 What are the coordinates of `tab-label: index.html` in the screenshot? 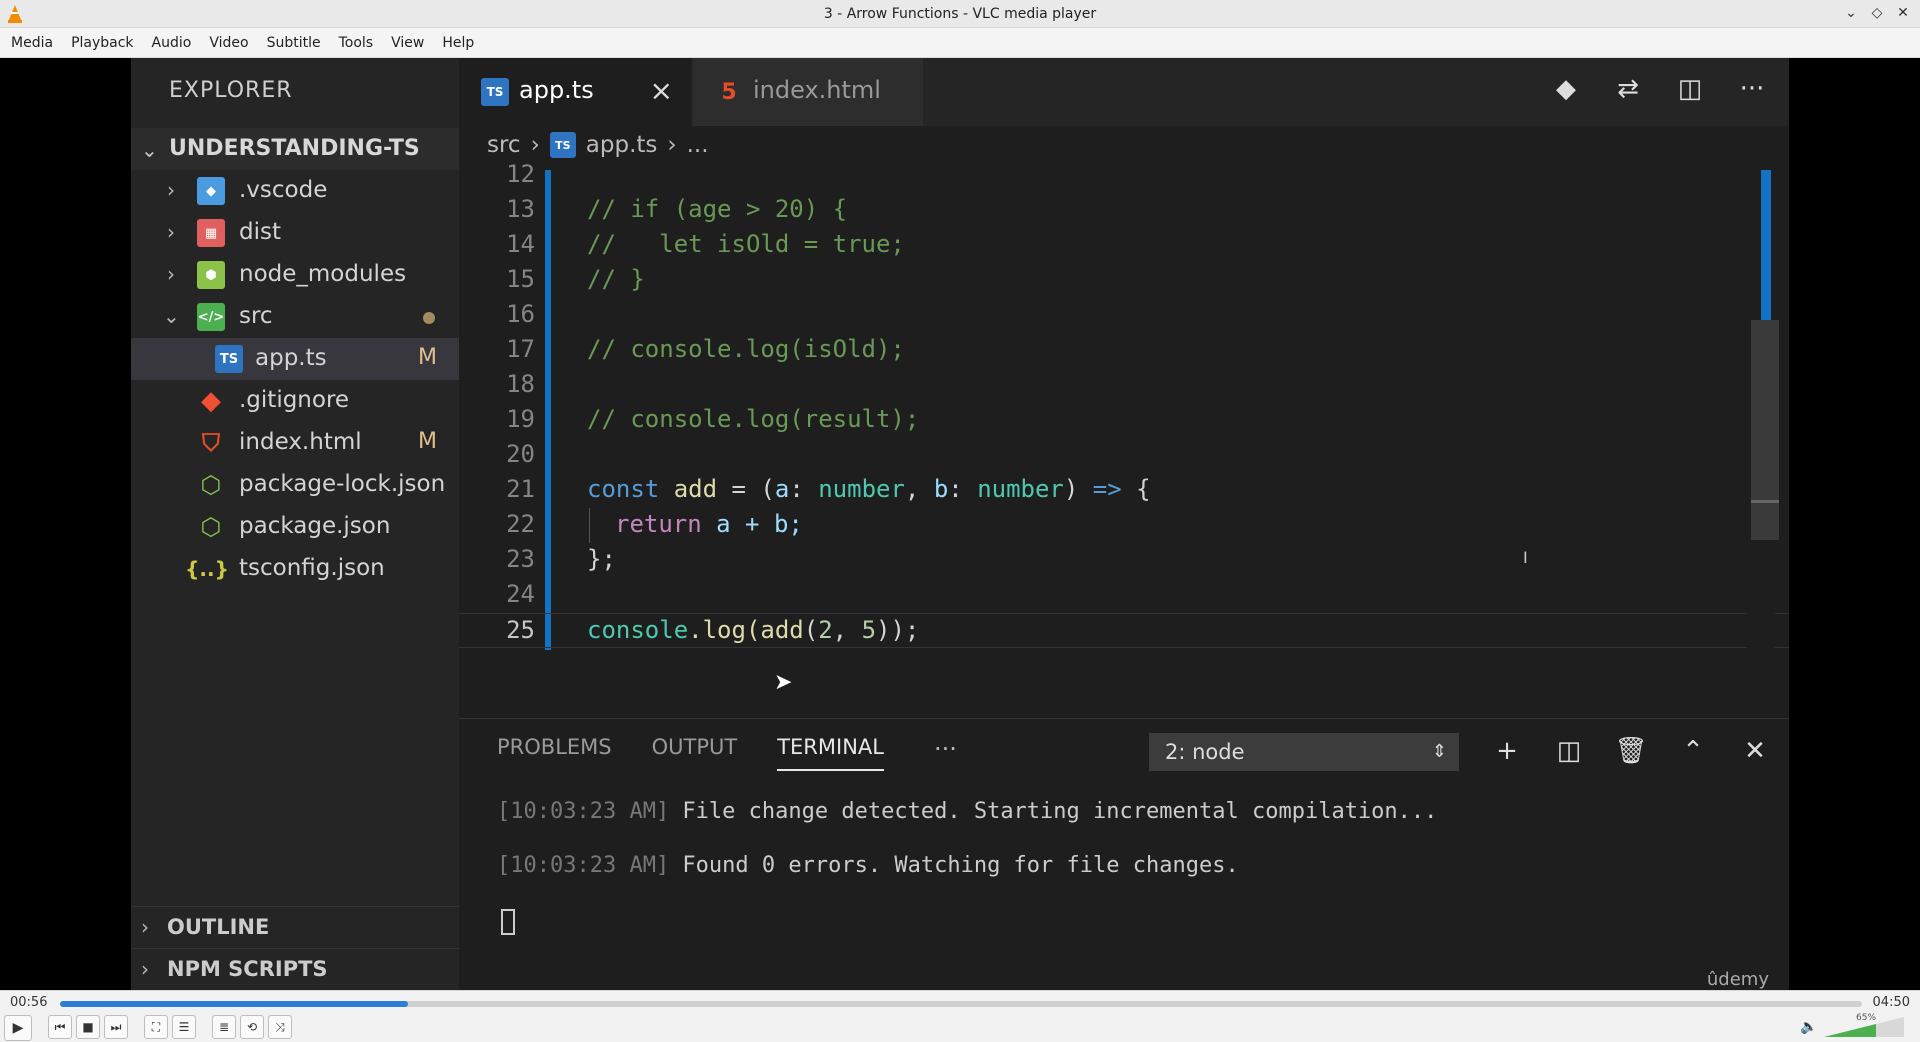 It's located at (817, 90).